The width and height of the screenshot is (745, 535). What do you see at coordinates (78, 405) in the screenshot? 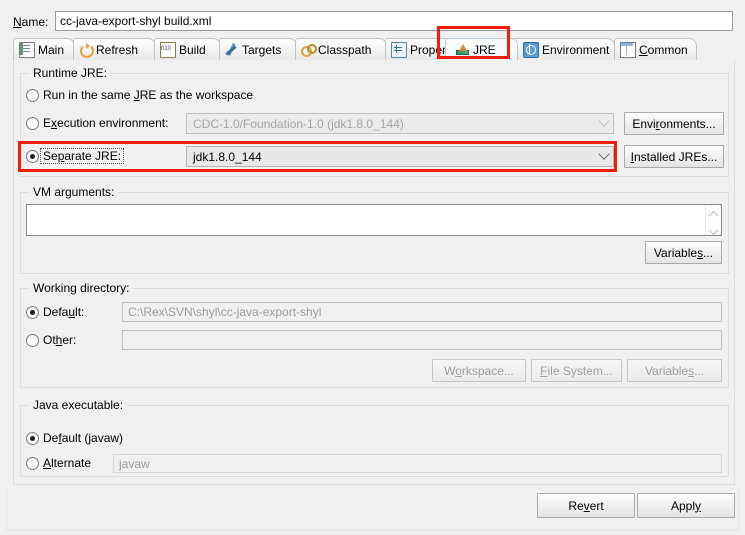
I see `java-executable-group-title: Java executable:` at bounding box center [78, 405].